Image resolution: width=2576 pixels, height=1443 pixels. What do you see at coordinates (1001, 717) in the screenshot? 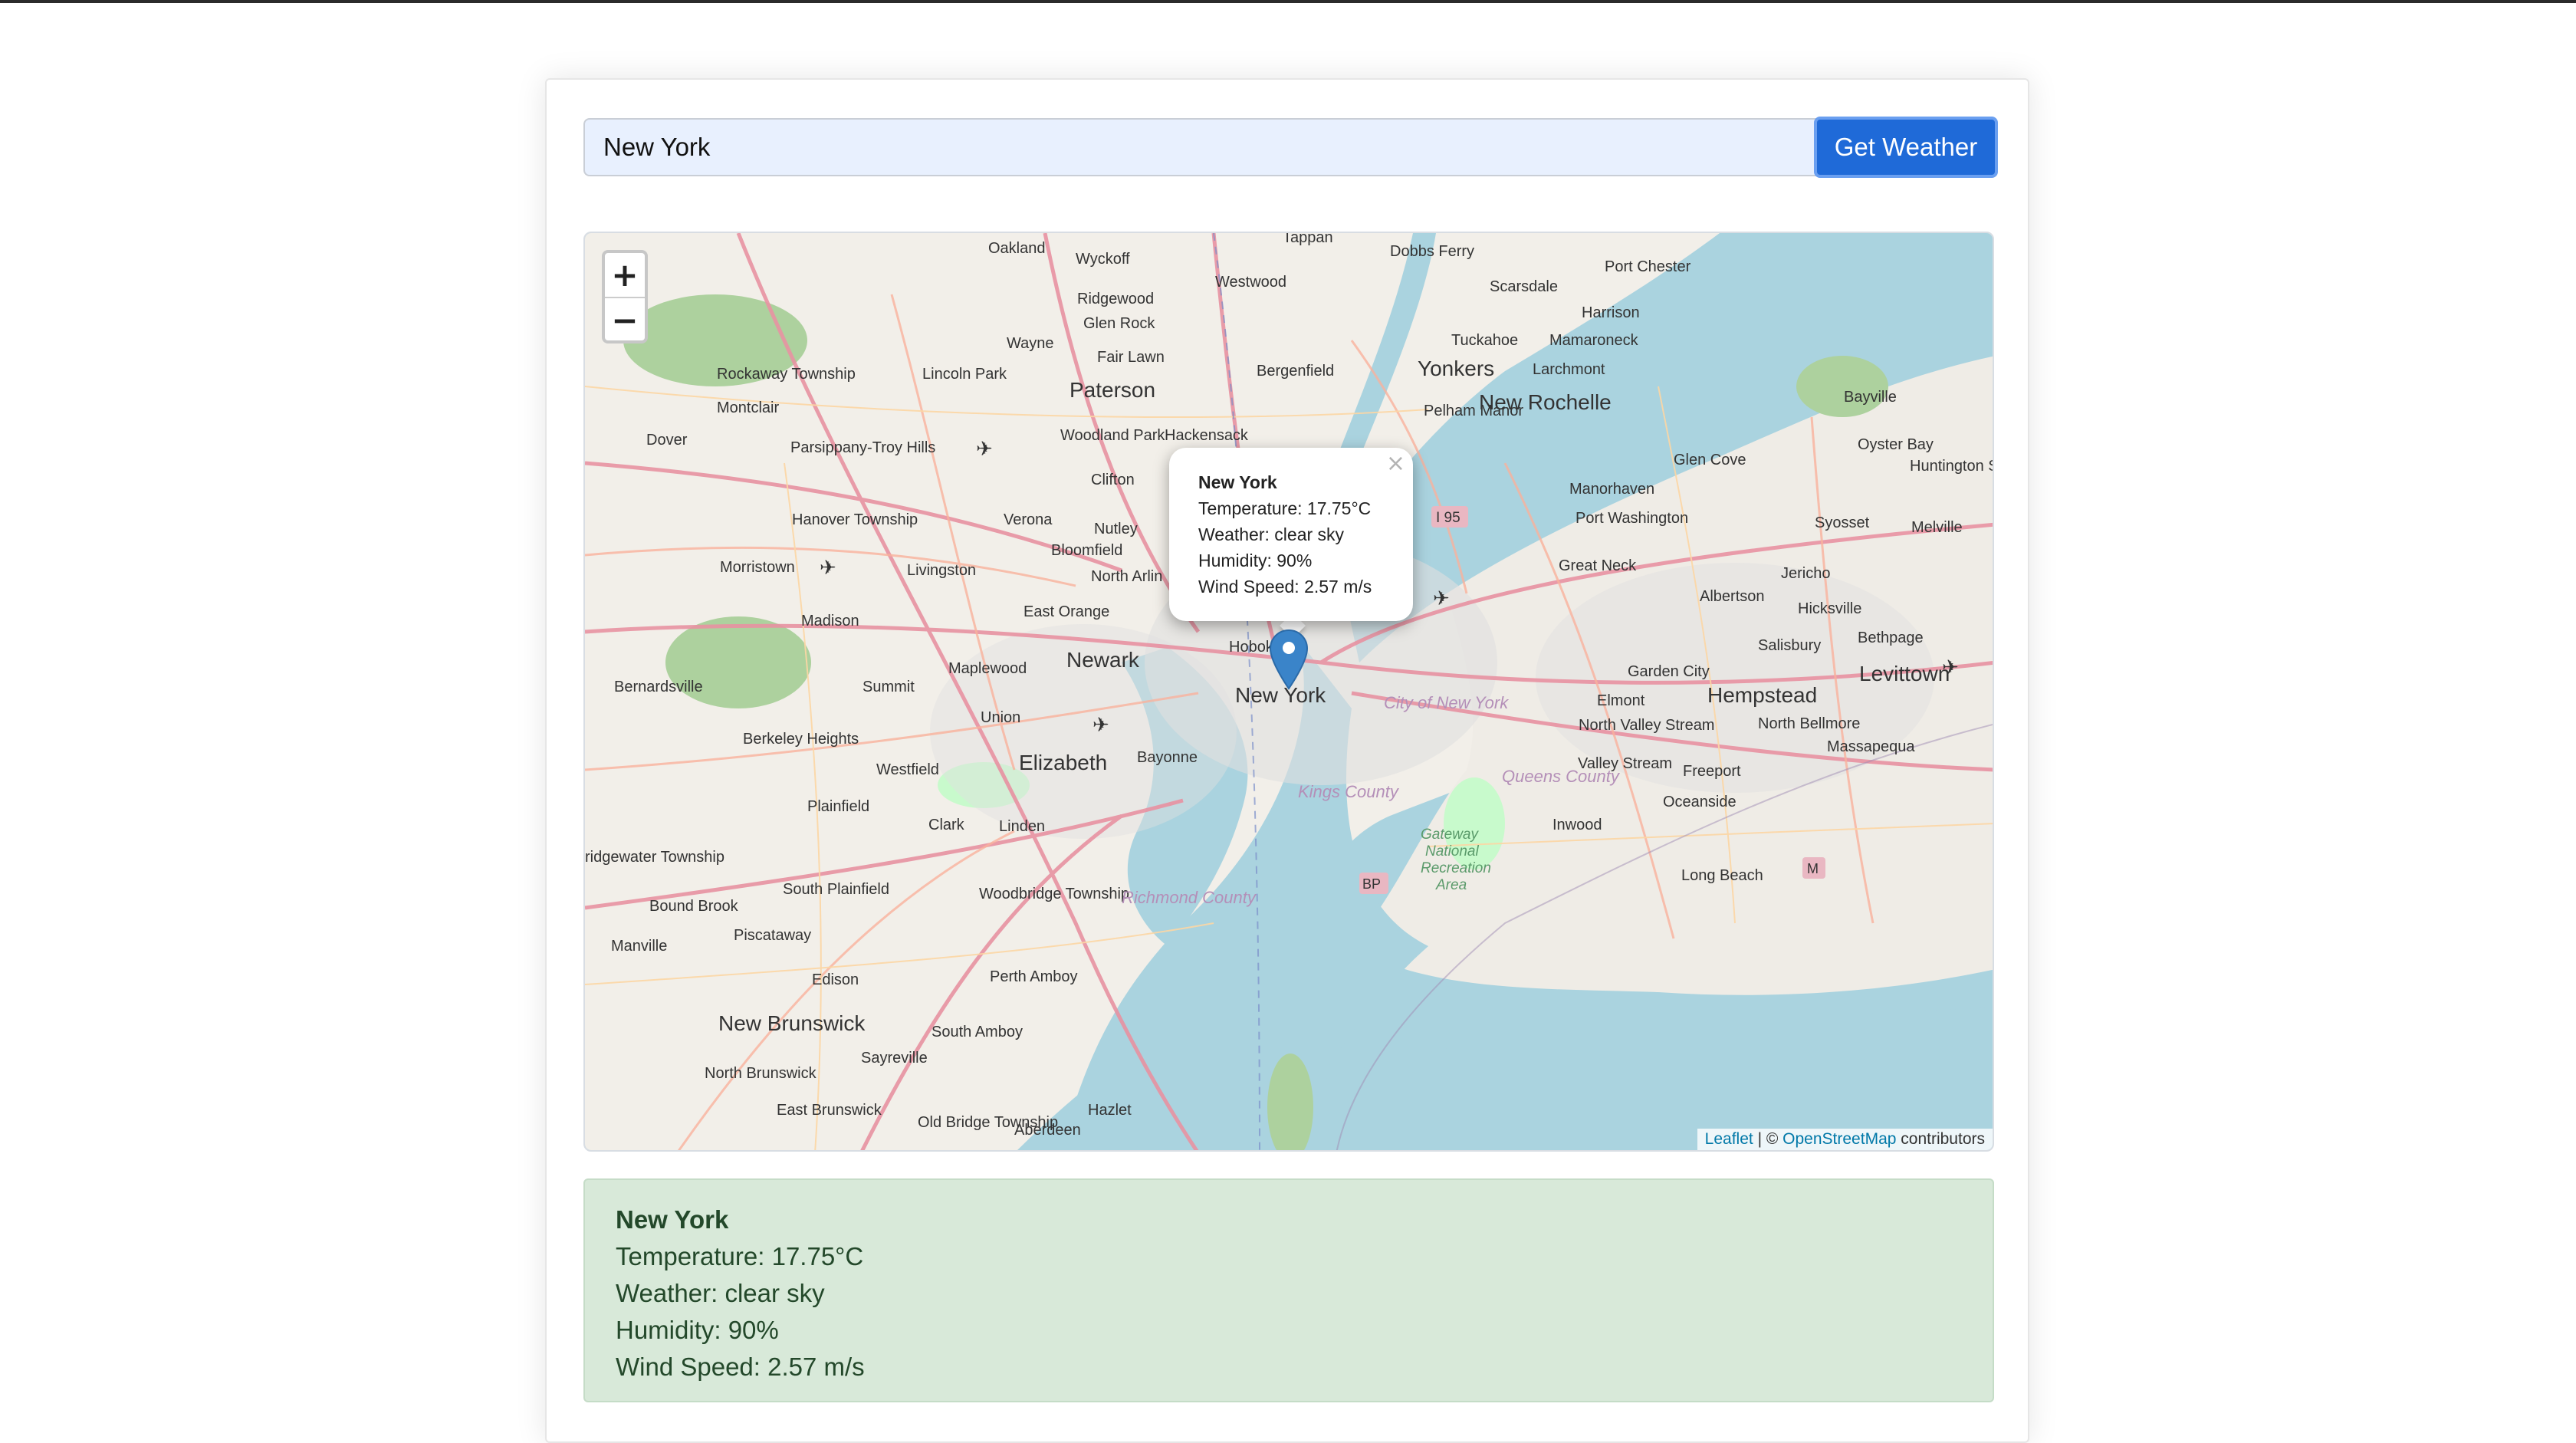
I see `place-label: Union` at bounding box center [1001, 717].